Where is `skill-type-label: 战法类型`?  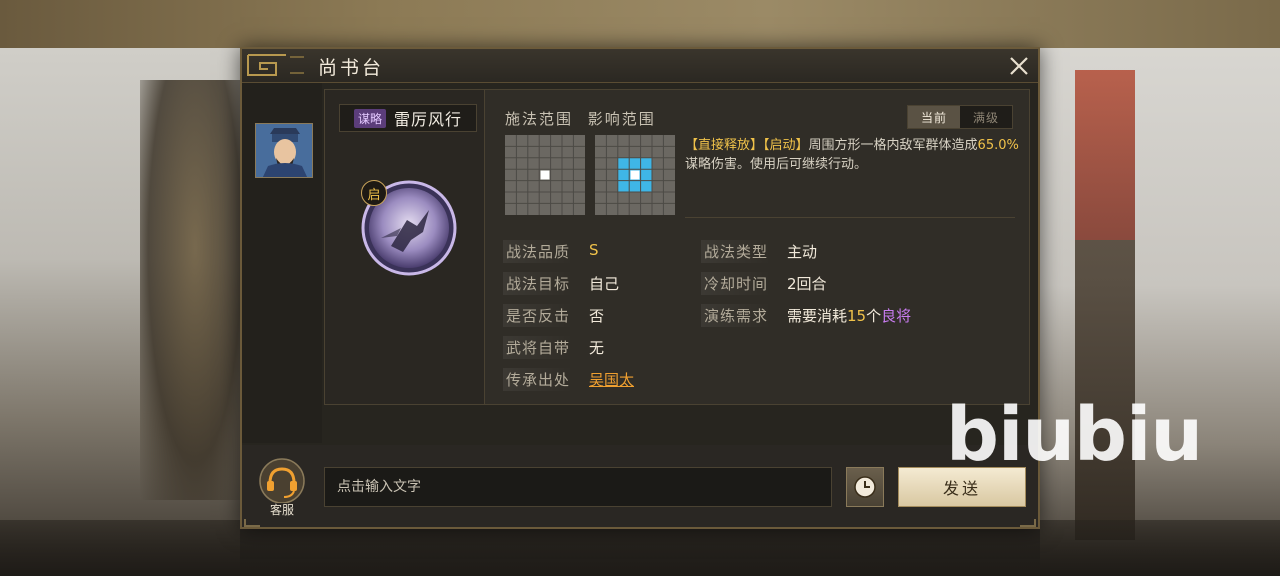
skill-type-label: 战法类型 is located at coordinates (736, 251).